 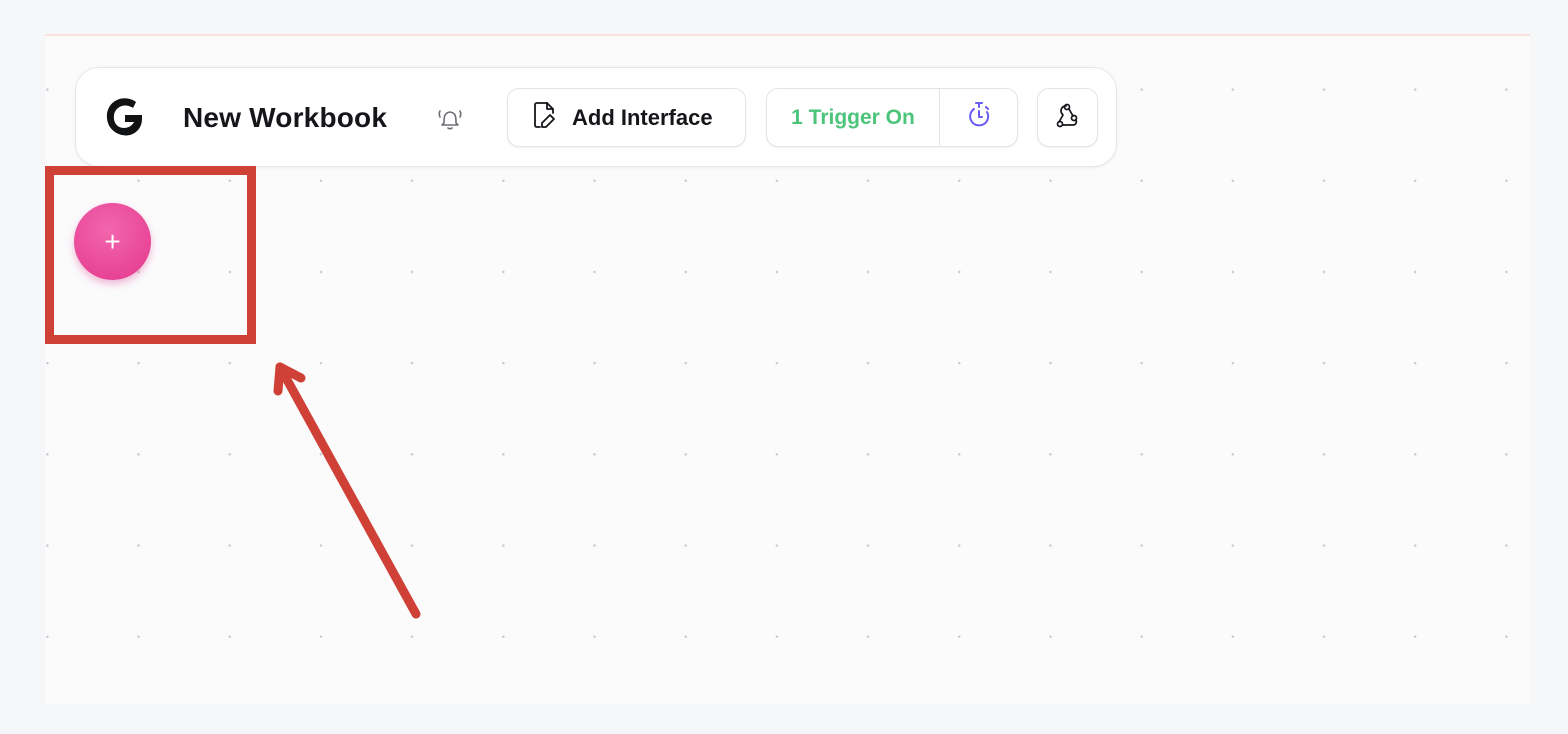 I want to click on bell-icon, so click(x=450, y=118).